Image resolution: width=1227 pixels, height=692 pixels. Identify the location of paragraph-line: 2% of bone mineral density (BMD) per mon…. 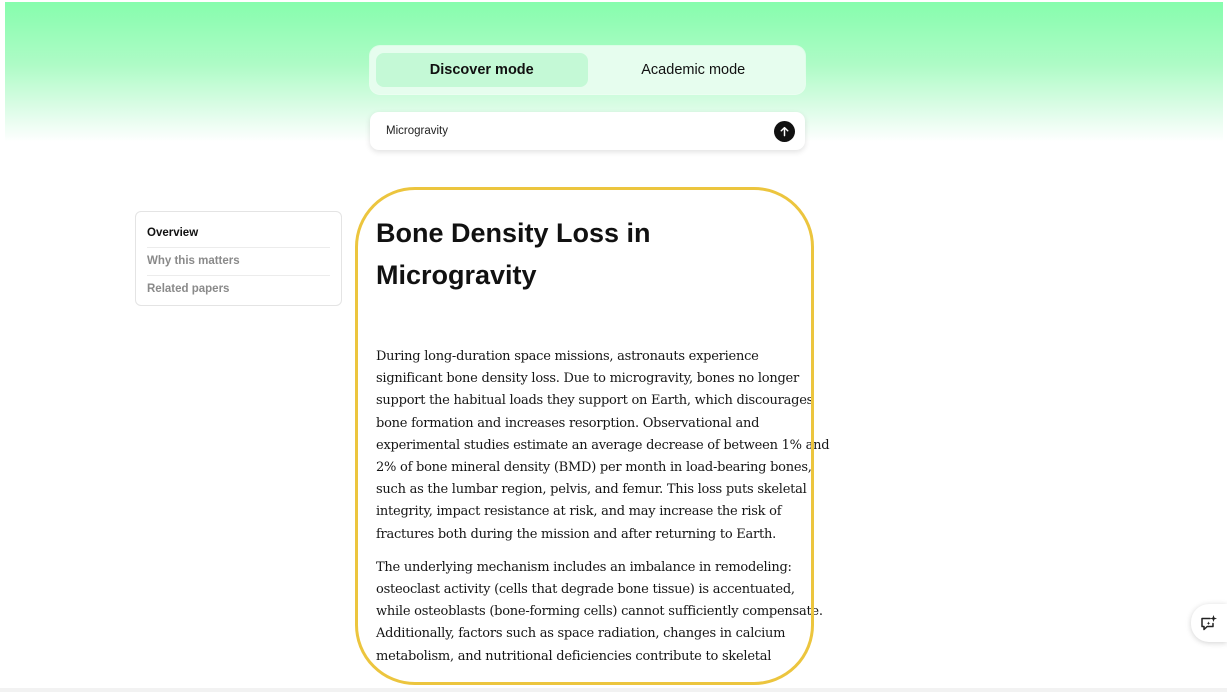
(594, 468).